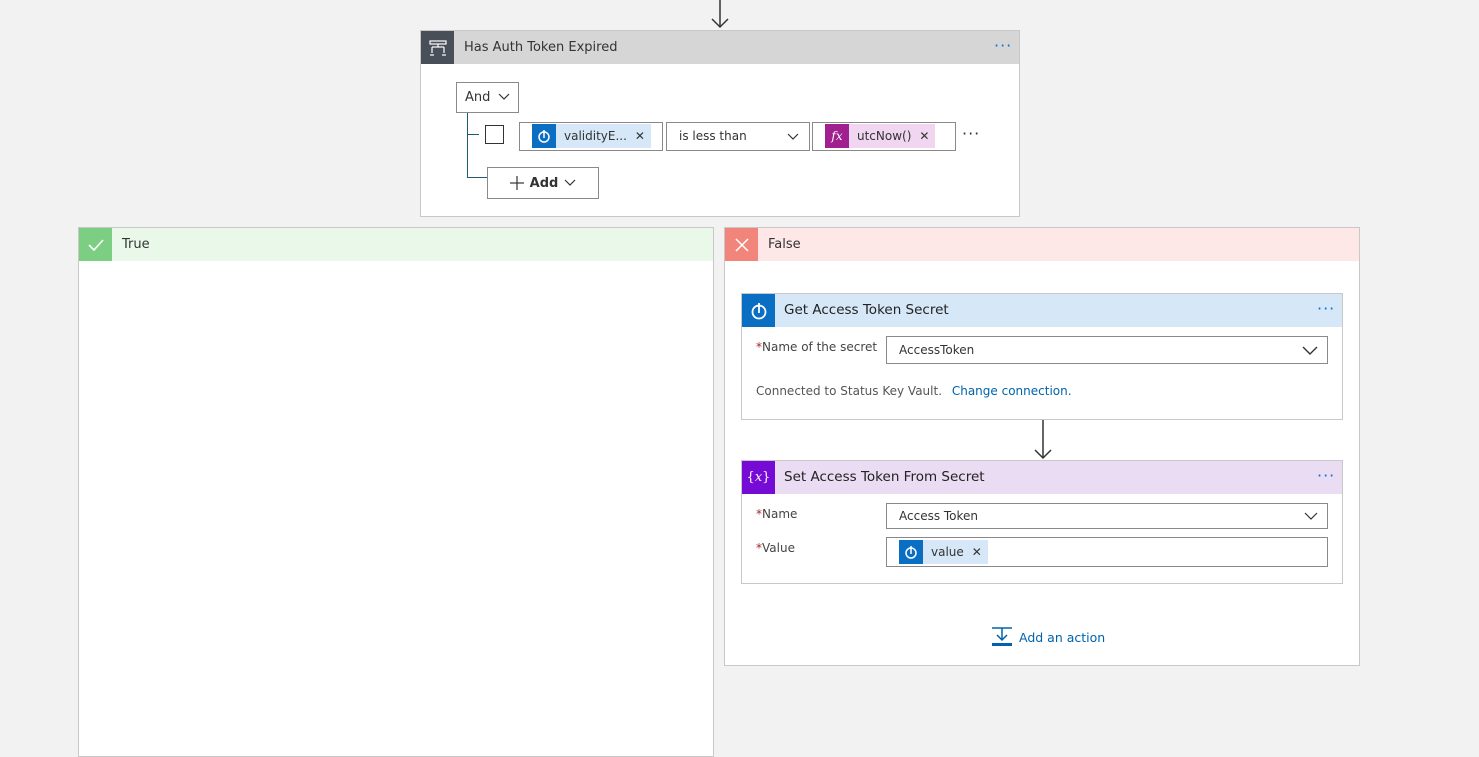  I want to click on get-secret-header: Get Access Token Secret ···, so click(1042, 310).